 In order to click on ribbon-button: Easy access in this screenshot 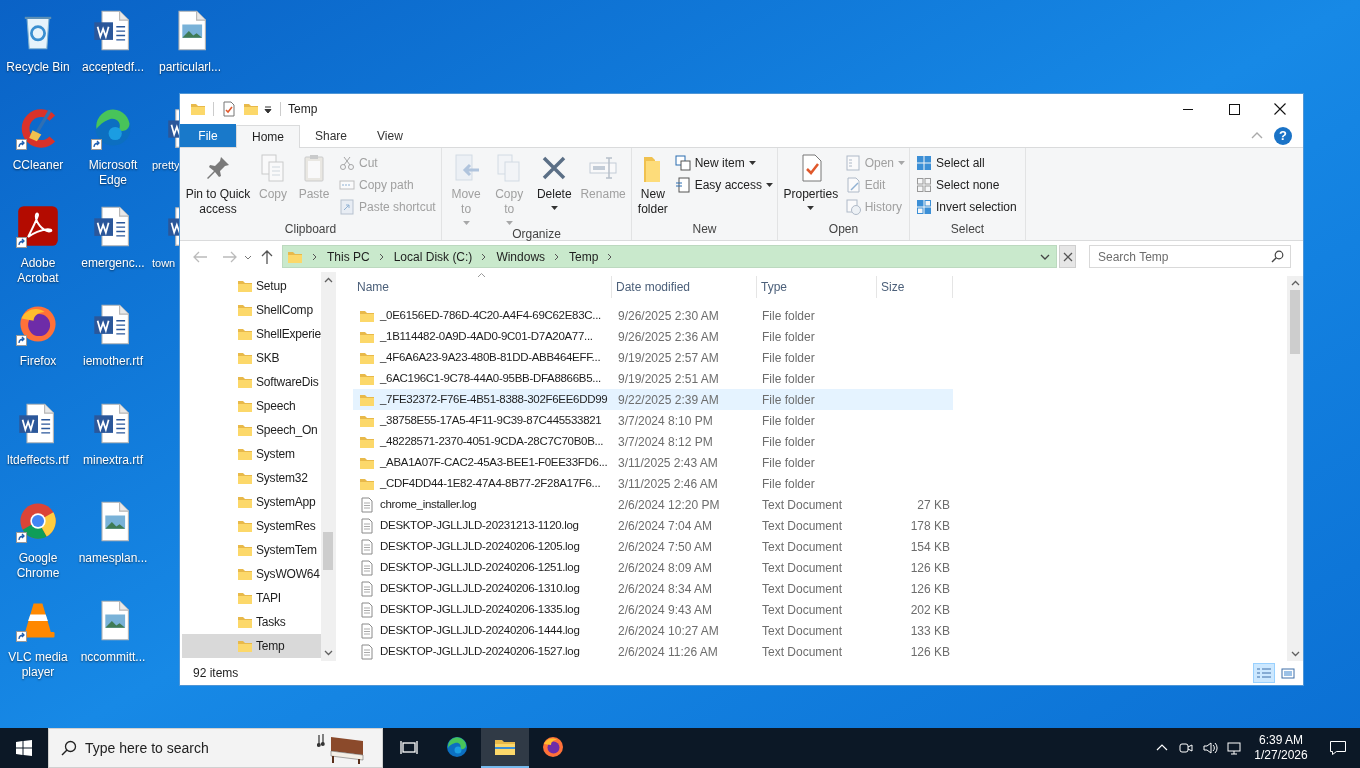, I will do `click(723, 184)`.